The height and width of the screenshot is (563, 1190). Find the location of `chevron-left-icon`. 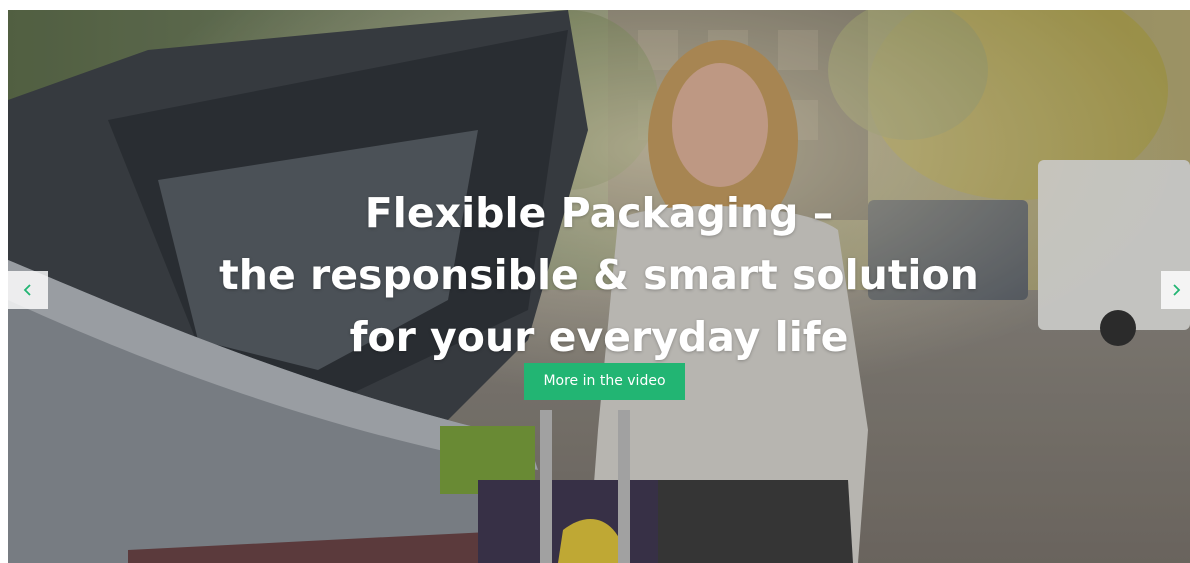

chevron-left-icon is located at coordinates (27, 290).